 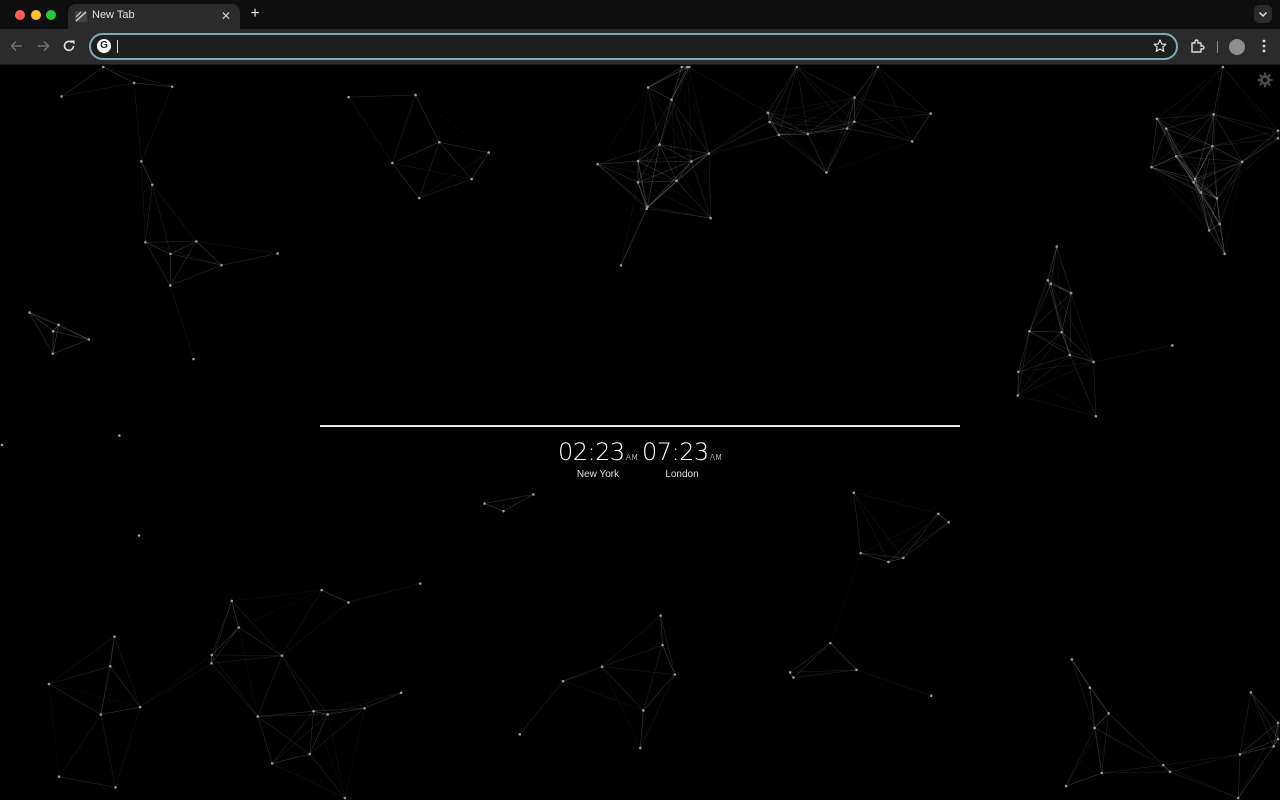 What do you see at coordinates (1265, 80) in the screenshot?
I see `gear-icon` at bounding box center [1265, 80].